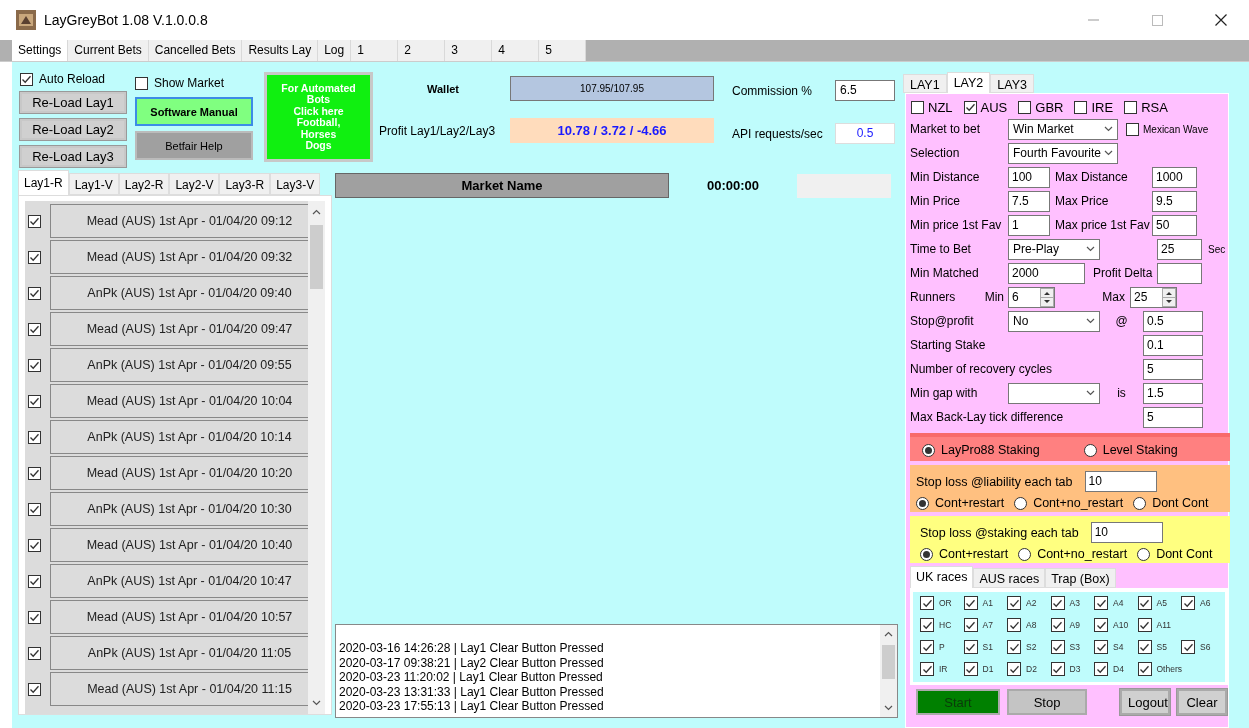 This screenshot has height=728, width=1249. I want to click on action-button: Clear, so click(1202, 702).